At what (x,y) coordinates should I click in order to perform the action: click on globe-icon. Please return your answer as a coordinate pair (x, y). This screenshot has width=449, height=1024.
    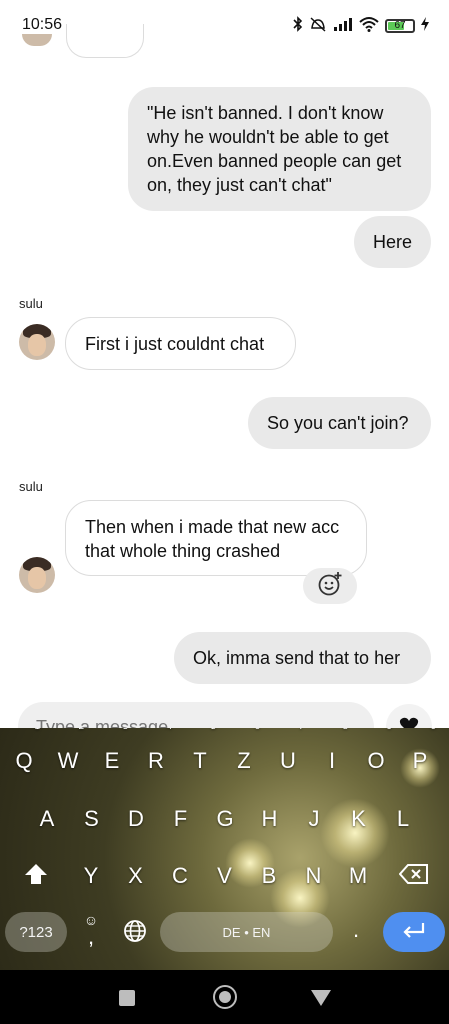
    Looking at the image, I should click on (135, 933).